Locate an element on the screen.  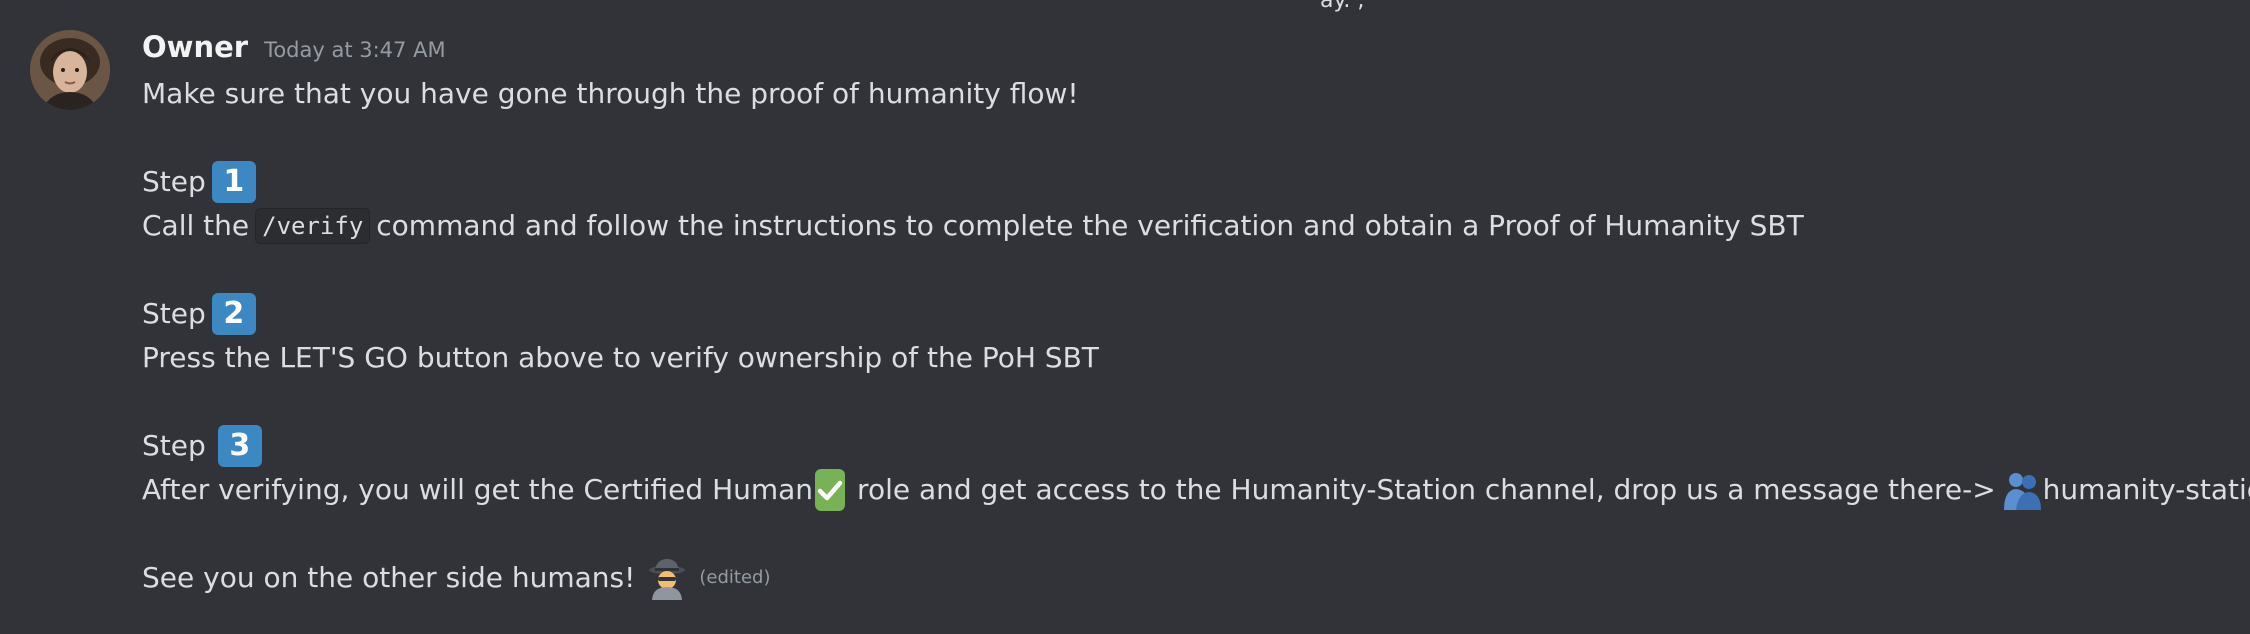
step-2-heading: Step 2 is located at coordinates (1196, 314).